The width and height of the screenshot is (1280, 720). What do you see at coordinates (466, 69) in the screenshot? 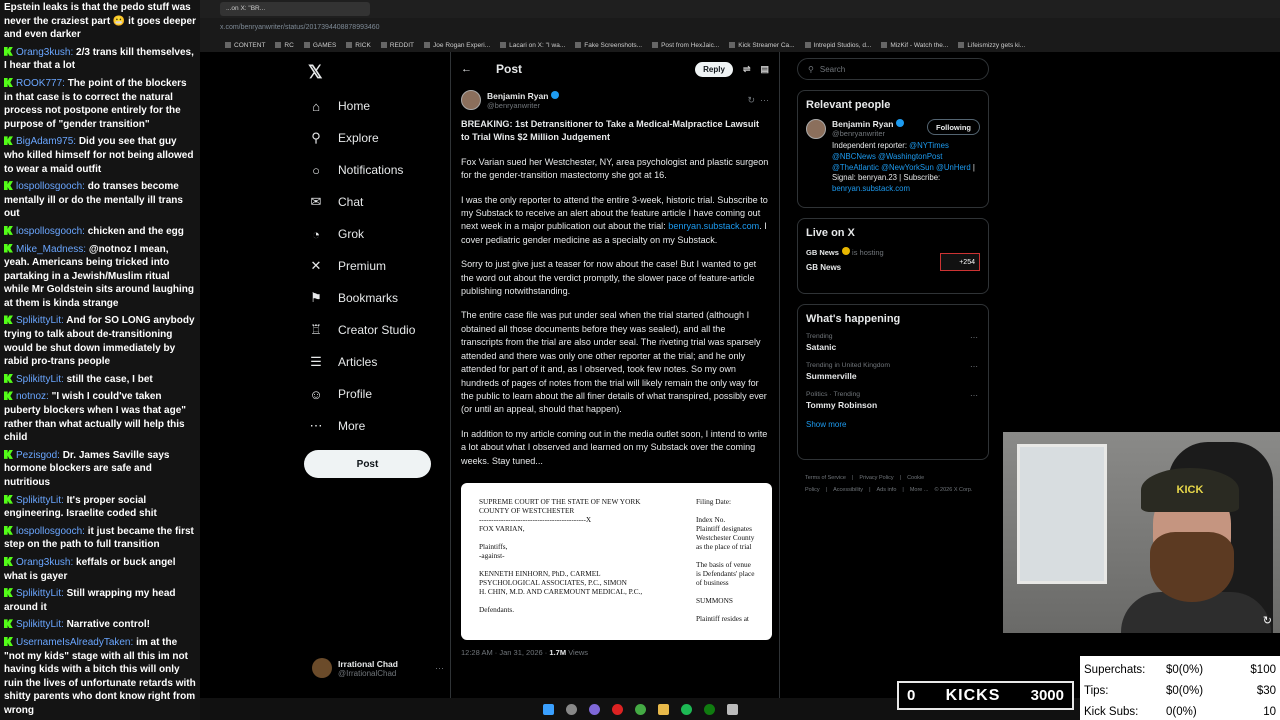
I see `back-arrow-icon: ←` at bounding box center [466, 69].